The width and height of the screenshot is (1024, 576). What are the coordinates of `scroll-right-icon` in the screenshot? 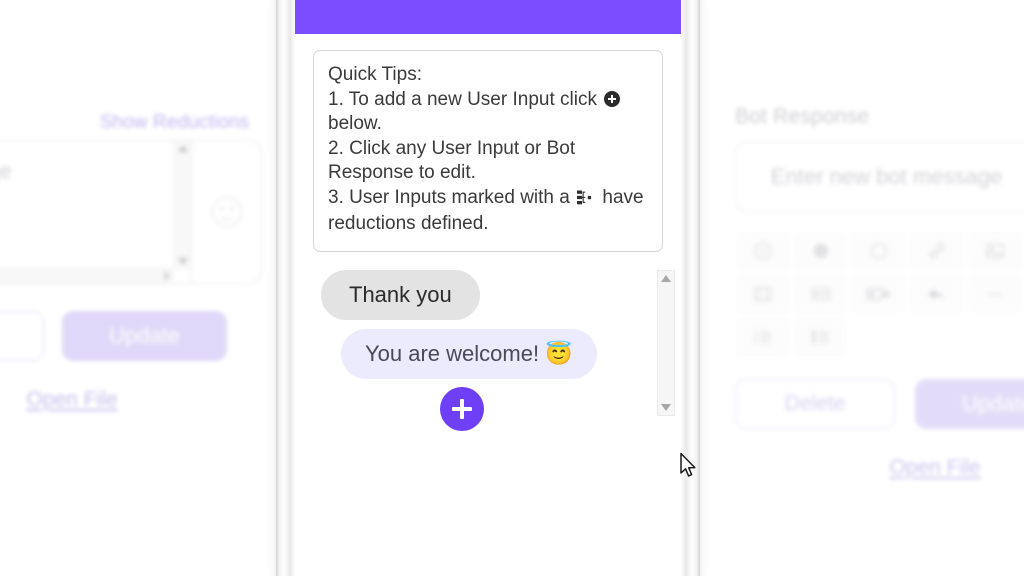 It's located at (167, 276).